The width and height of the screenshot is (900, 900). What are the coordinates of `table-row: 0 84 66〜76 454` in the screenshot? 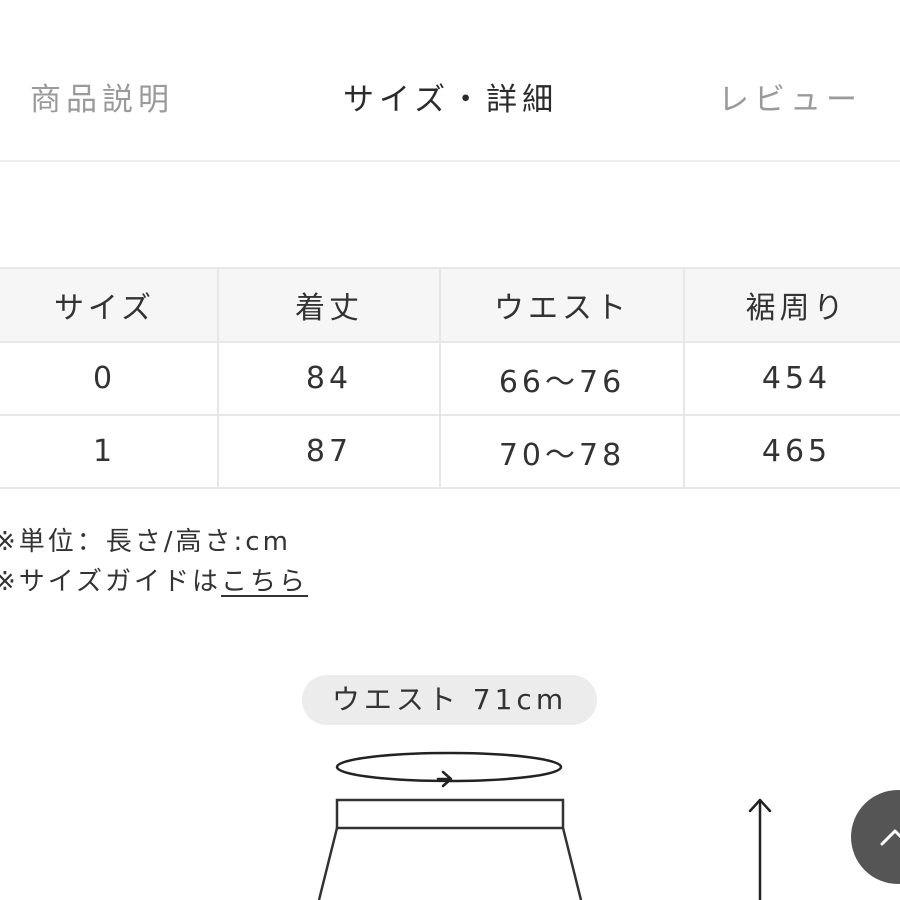 It's located at (450, 378).